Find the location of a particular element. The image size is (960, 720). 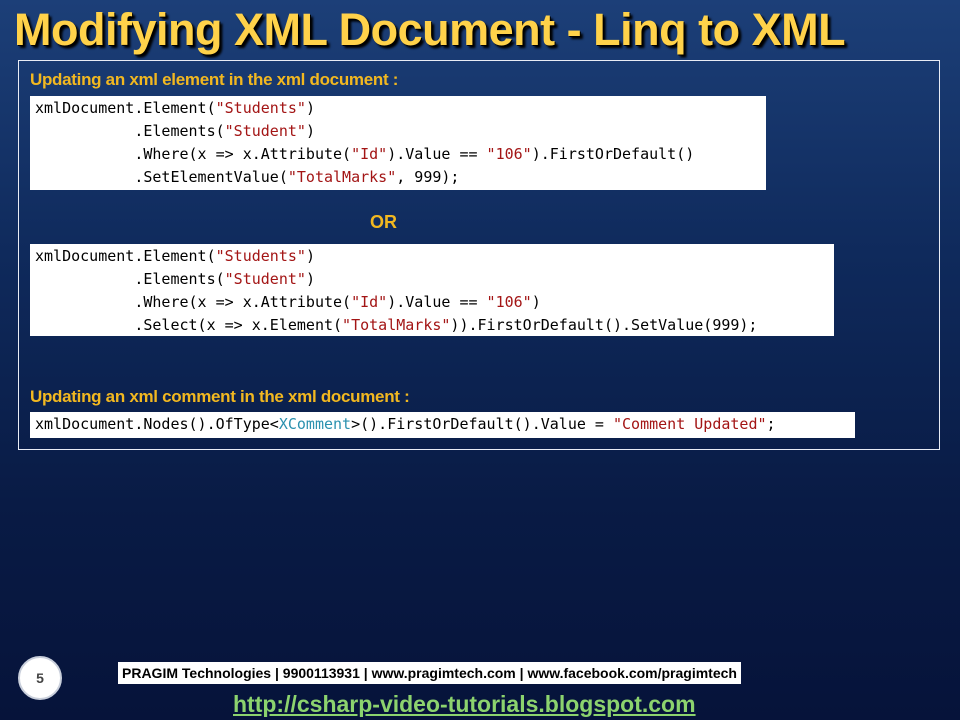

code-type: XComment is located at coordinates (315, 424).